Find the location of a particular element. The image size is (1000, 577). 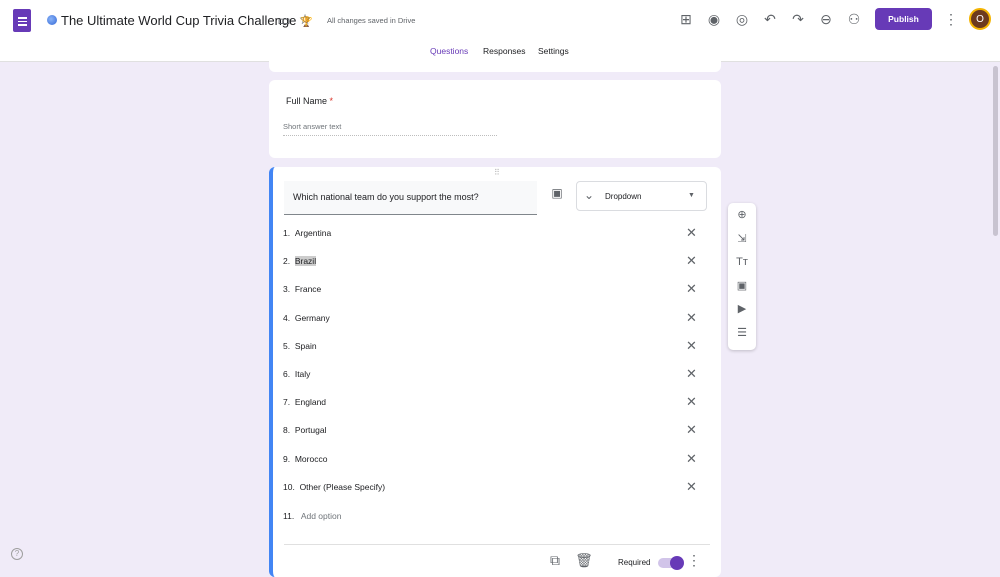

image-icon: ▣ is located at coordinates (557, 193).